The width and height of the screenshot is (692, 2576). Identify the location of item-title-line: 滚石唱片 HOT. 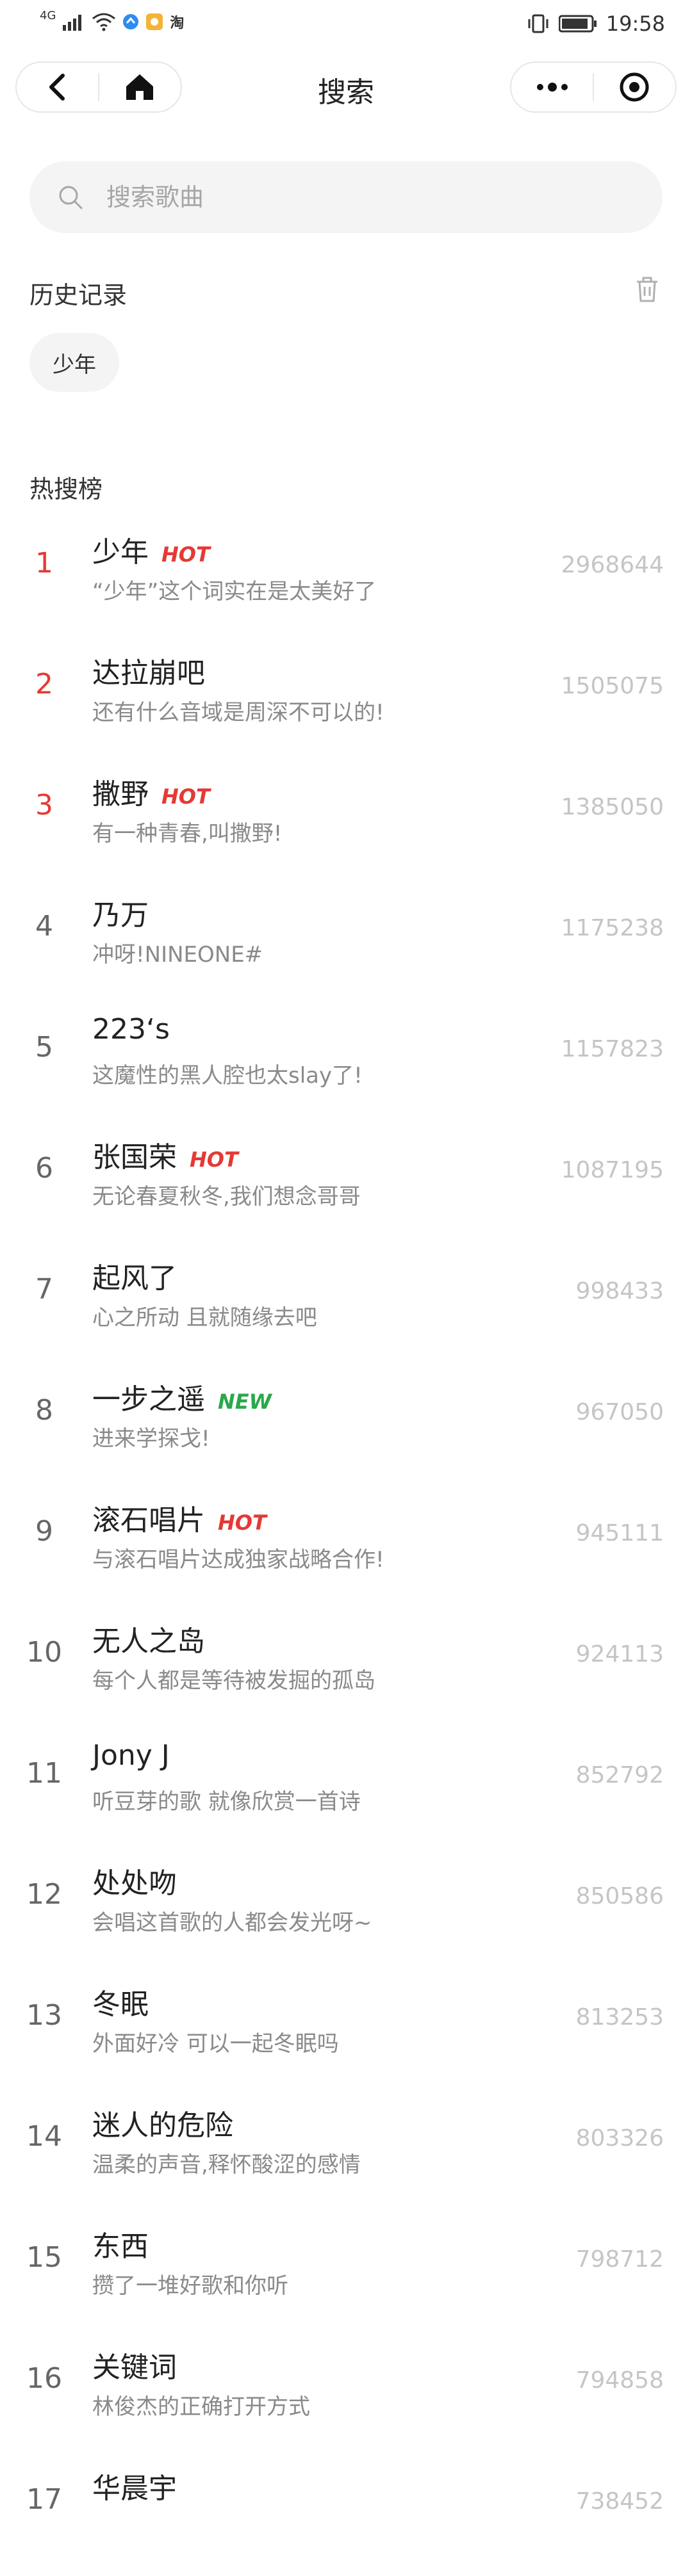
(179, 1517).